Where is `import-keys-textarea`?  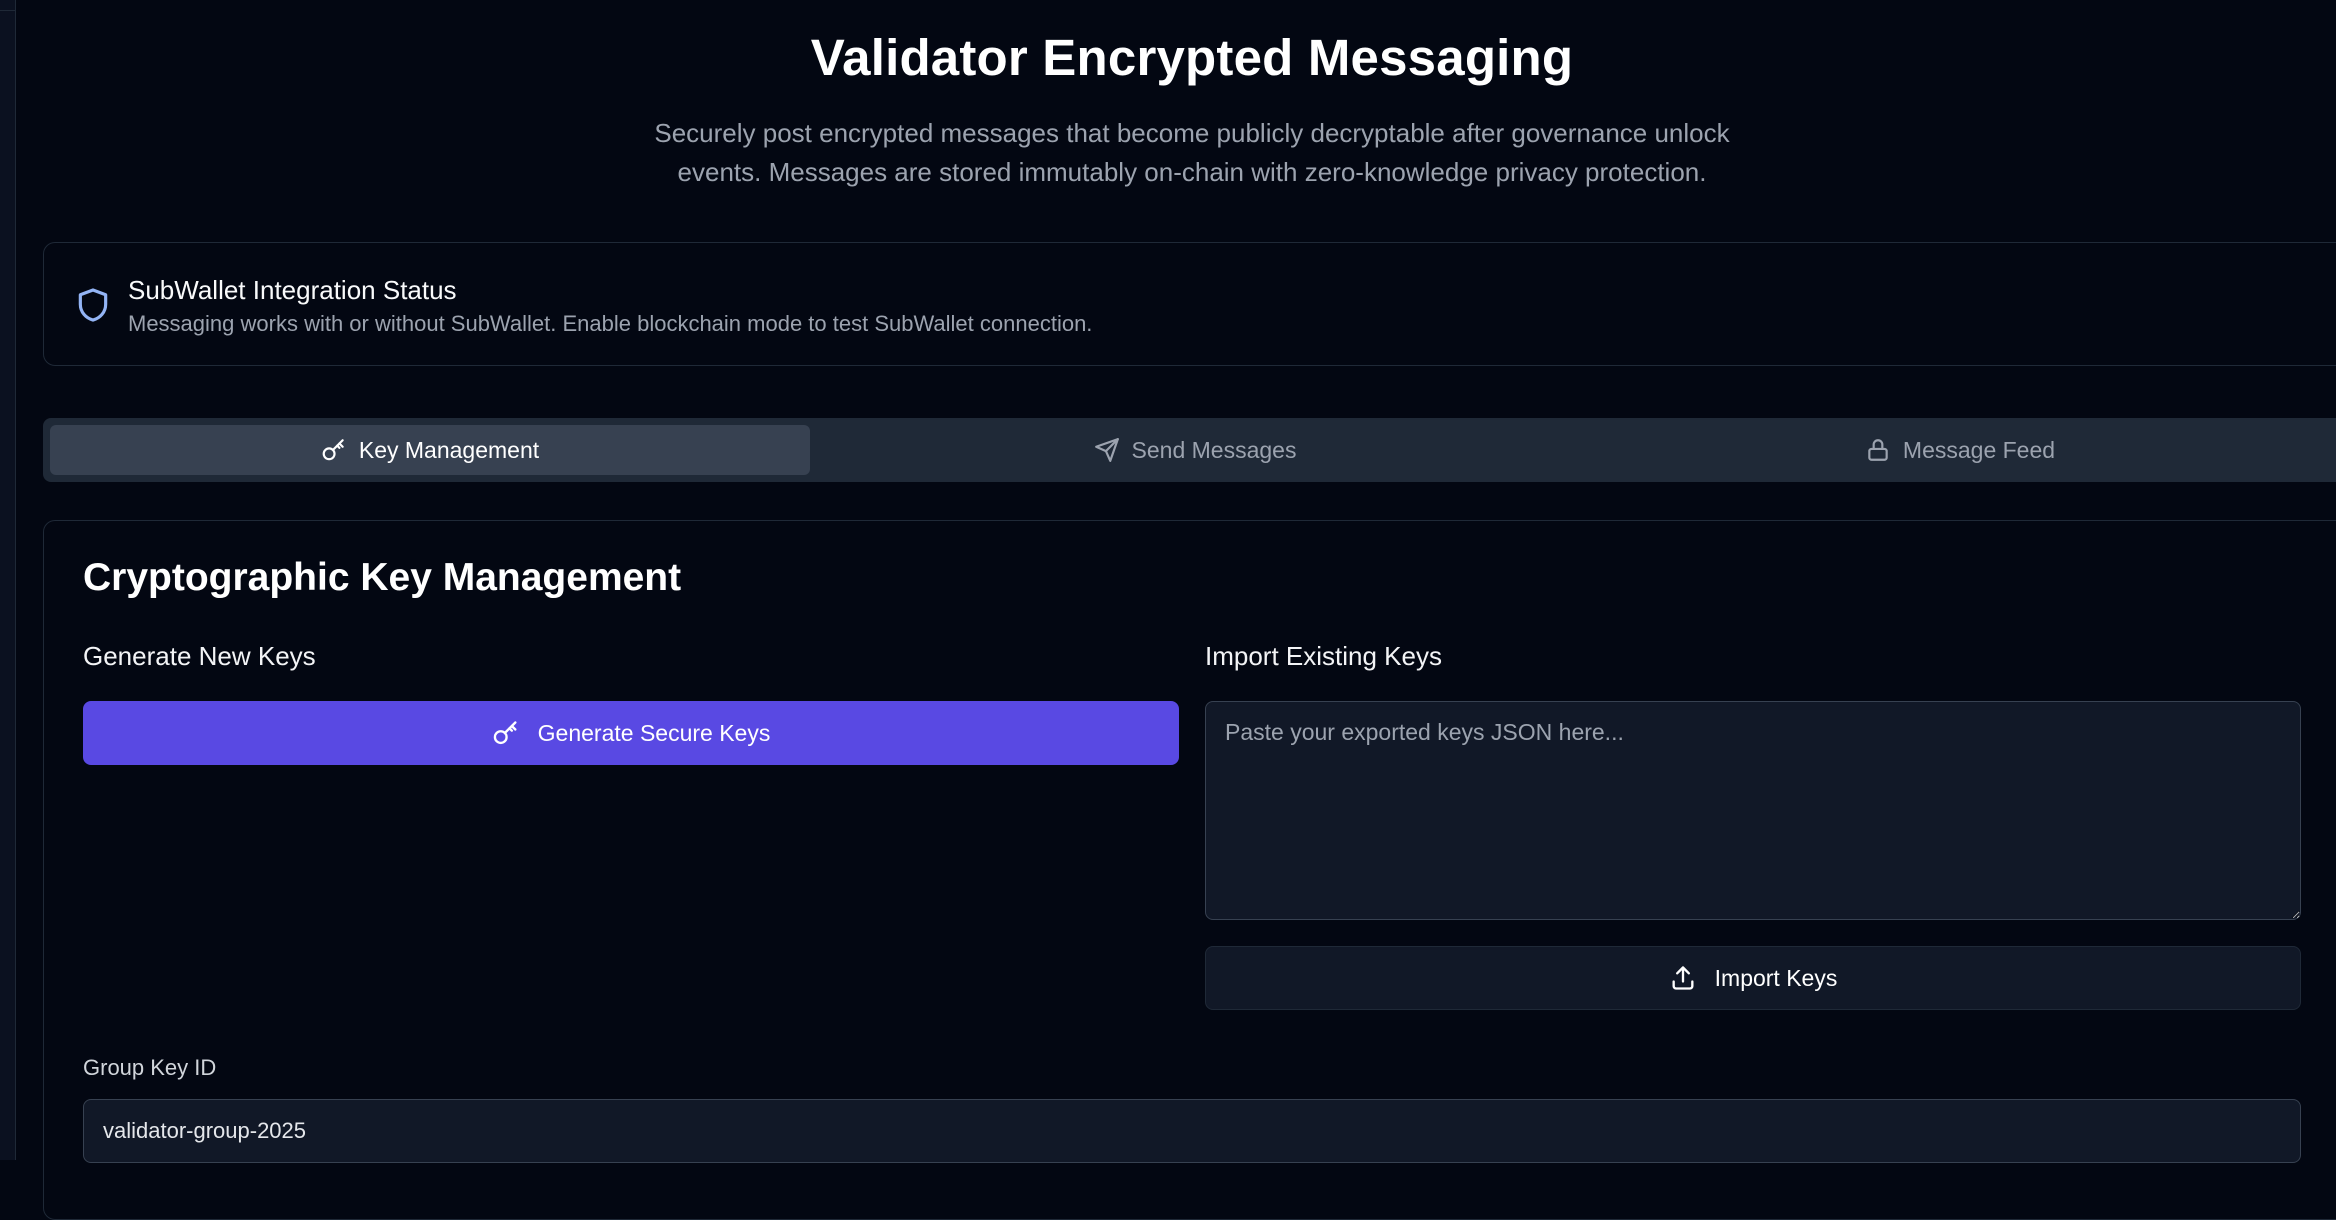
import-keys-textarea is located at coordinates (1753, 810).